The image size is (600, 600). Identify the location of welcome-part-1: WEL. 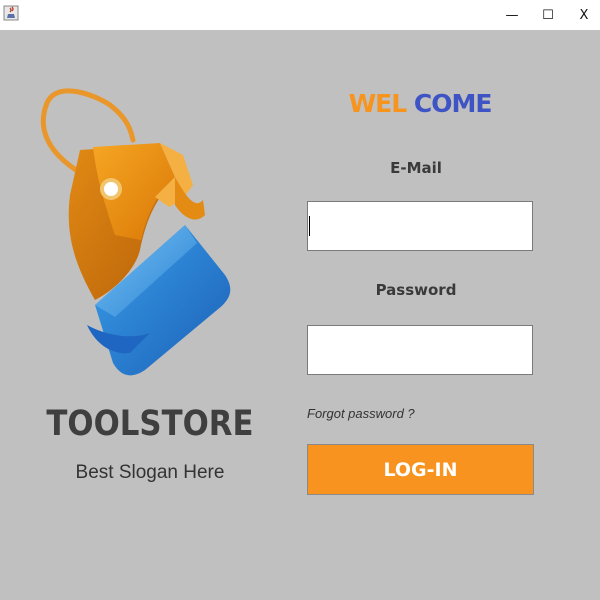
(378, 103).